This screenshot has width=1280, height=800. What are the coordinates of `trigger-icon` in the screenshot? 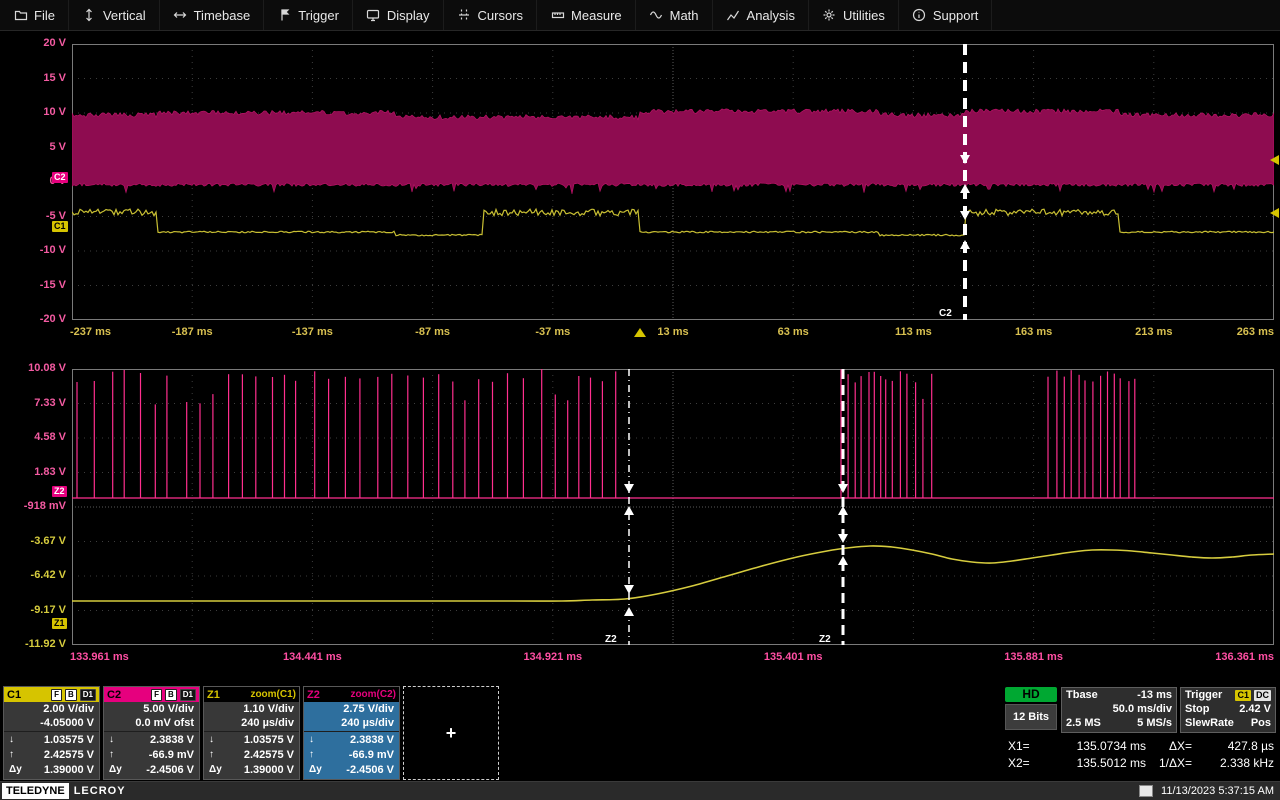 It's located at (284, 15).